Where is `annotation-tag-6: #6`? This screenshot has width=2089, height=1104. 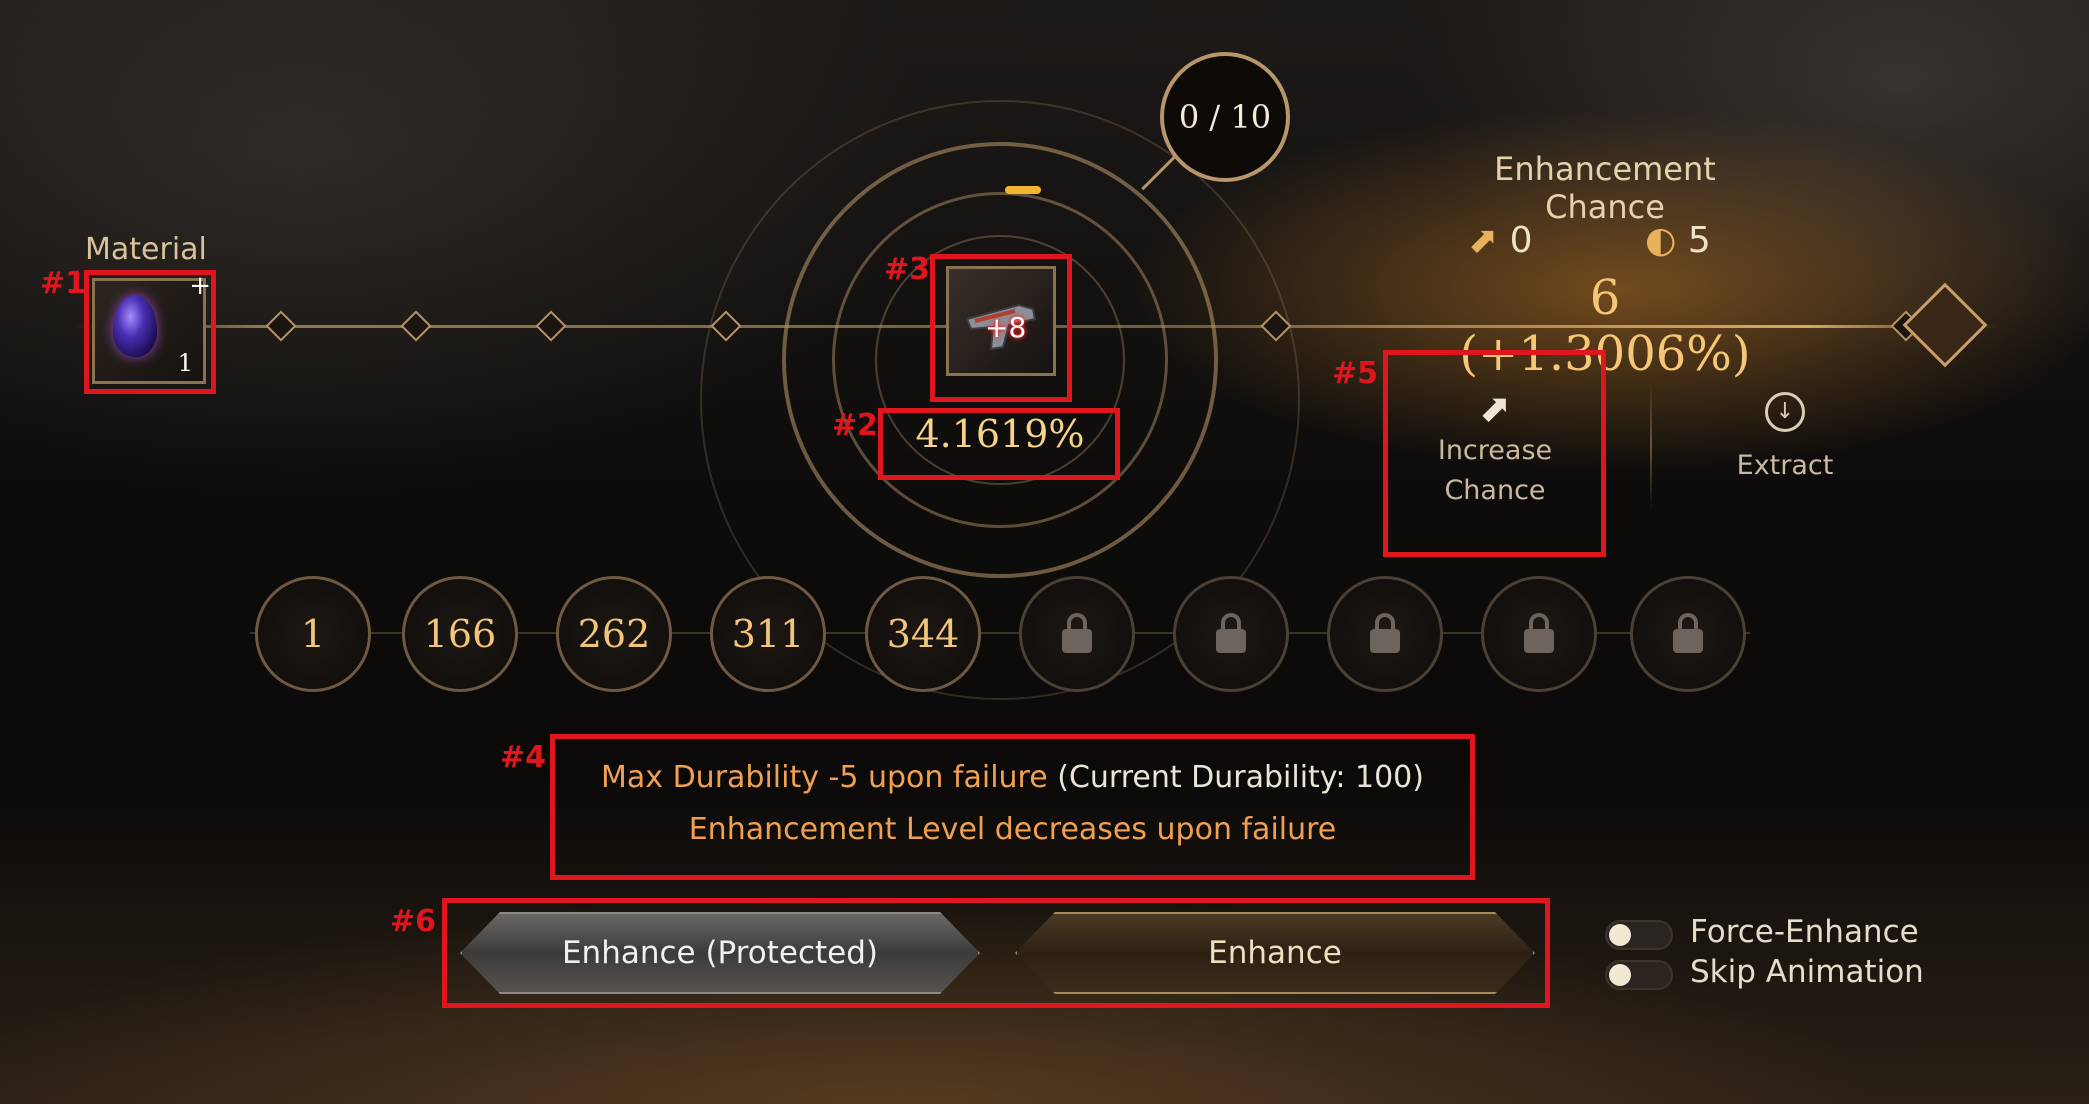
annotation-tag-6: #6 is located at coordinates (413, 921).